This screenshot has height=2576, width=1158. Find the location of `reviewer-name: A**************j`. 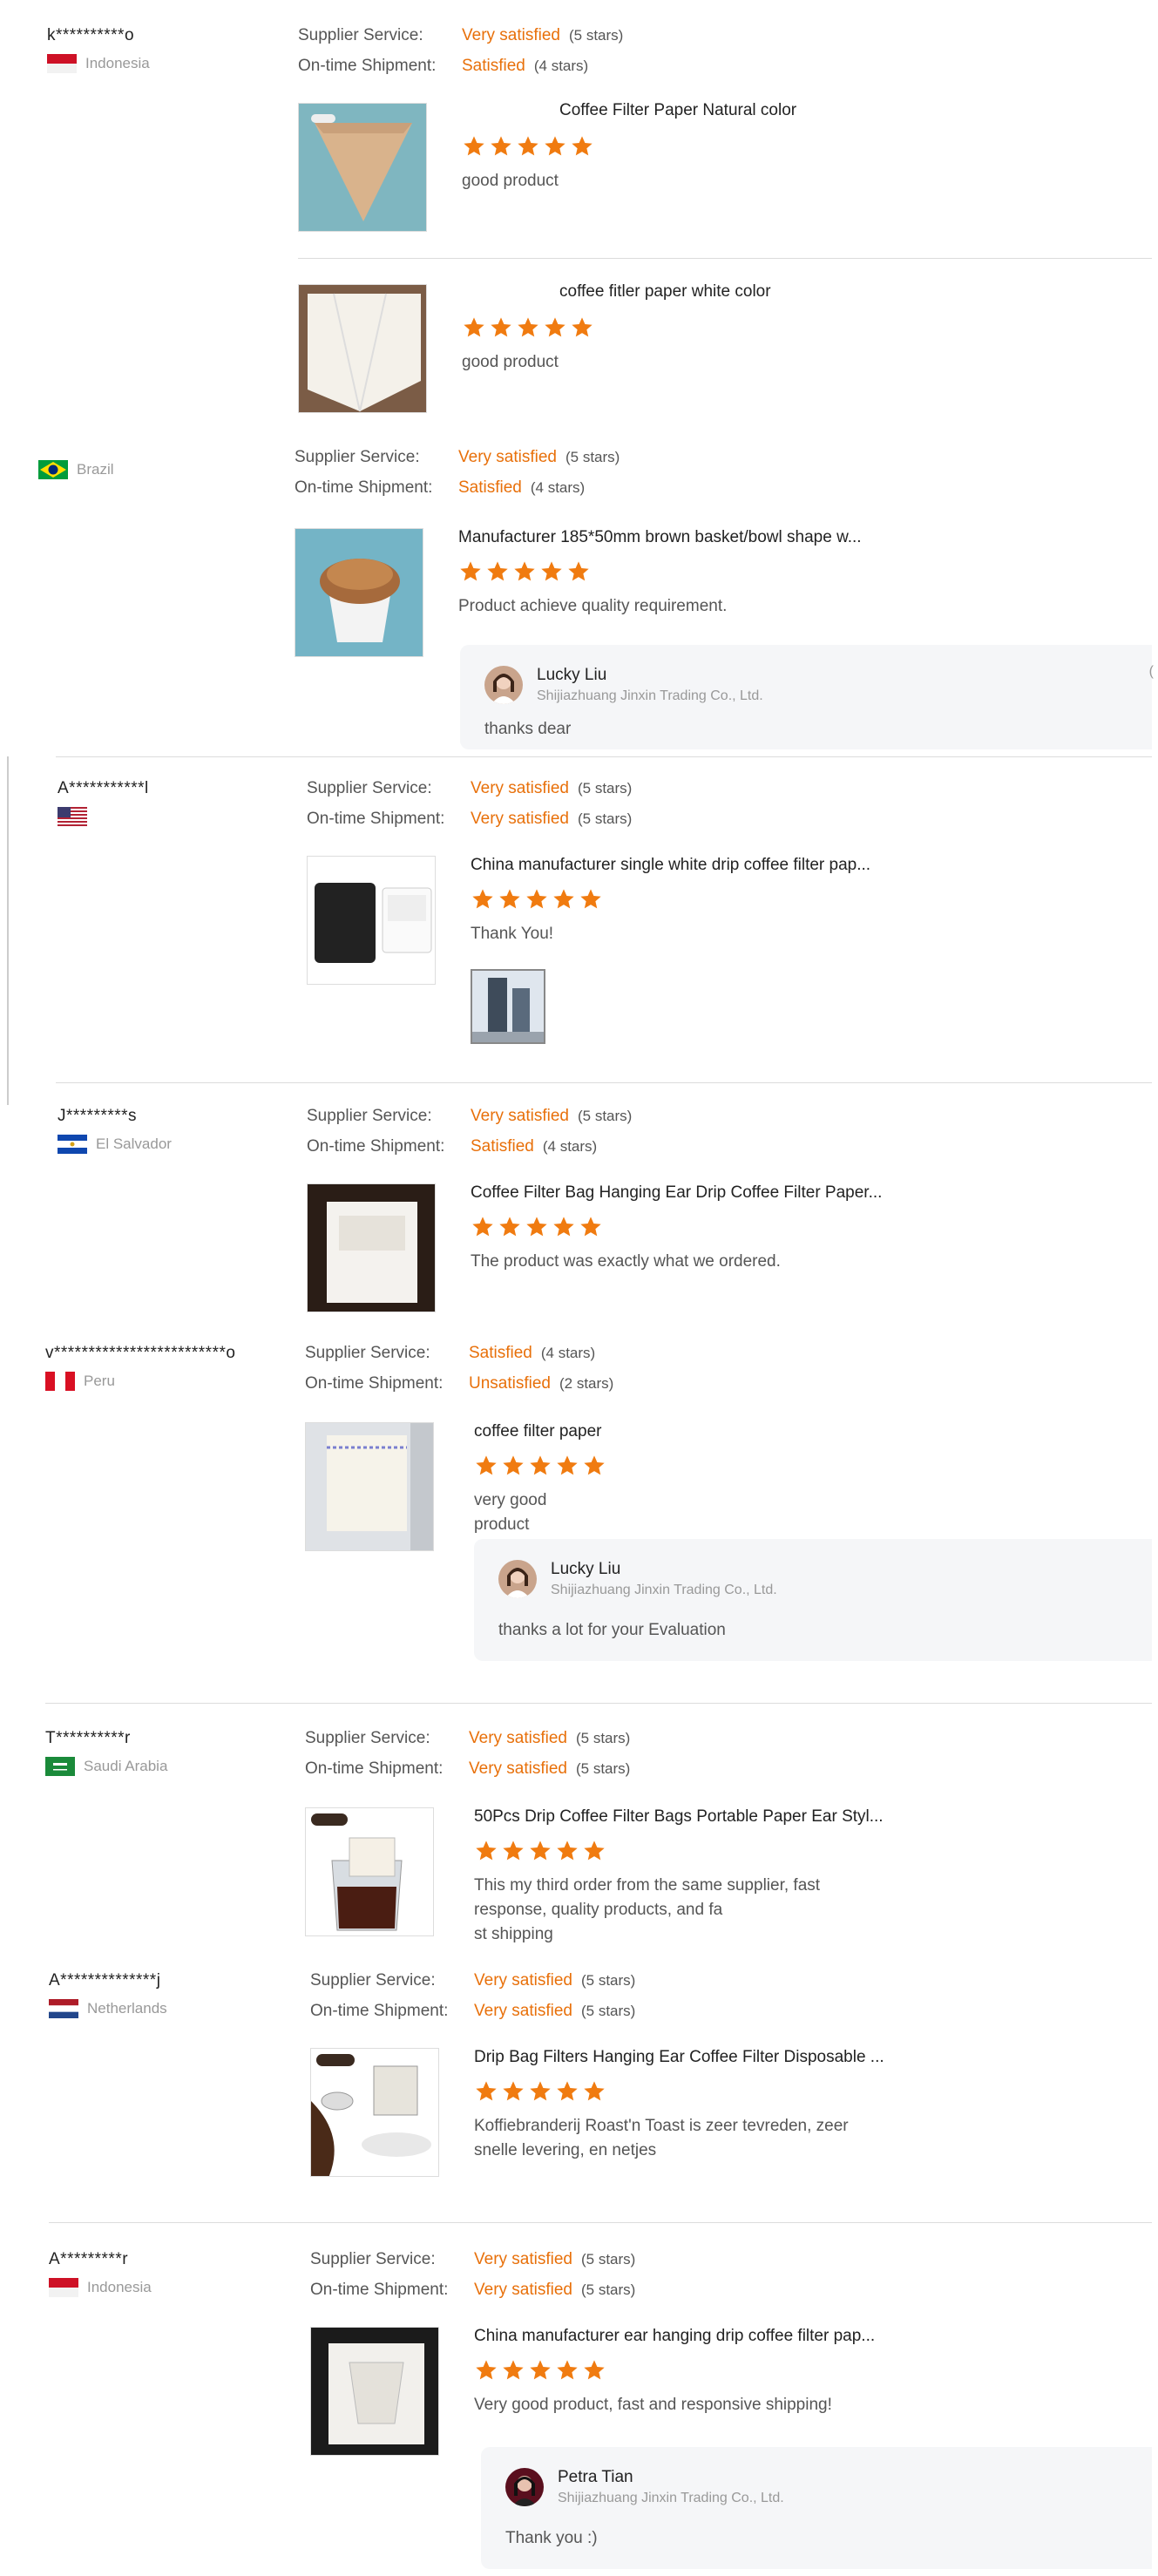

reviewer-name: A**************j is located at coordinates (105, 1981).